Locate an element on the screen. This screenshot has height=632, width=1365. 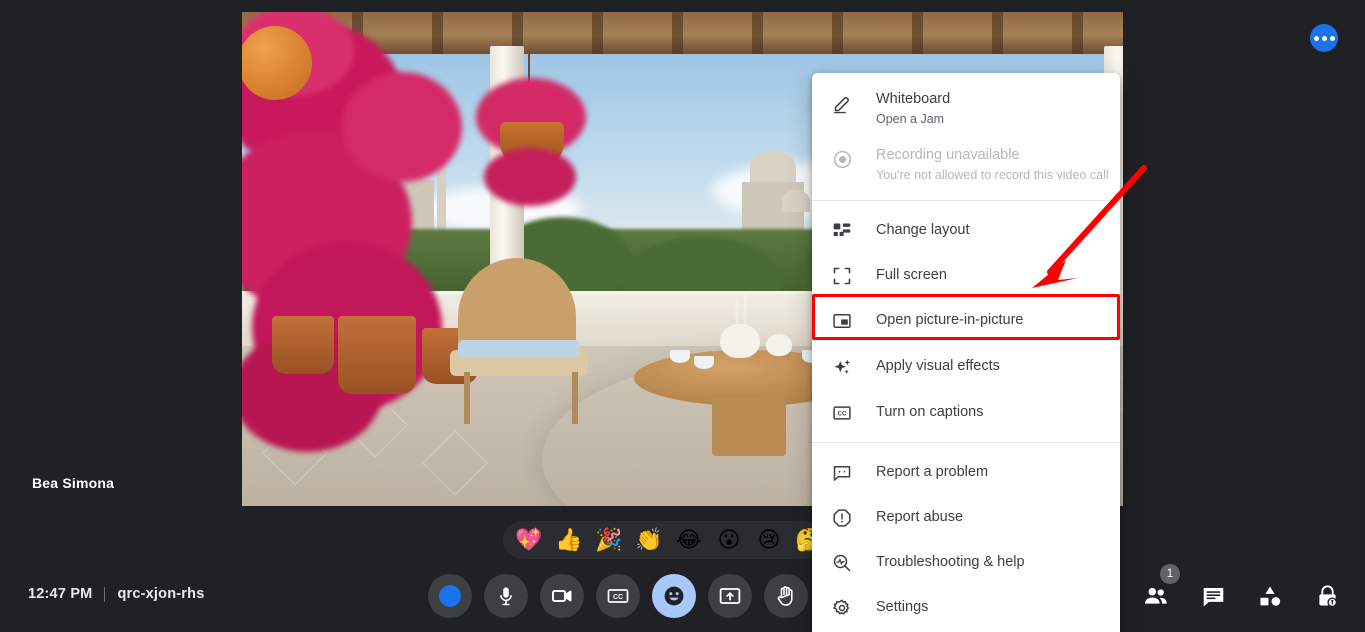
blue-dot-icon is located at coordinates (449, 596).